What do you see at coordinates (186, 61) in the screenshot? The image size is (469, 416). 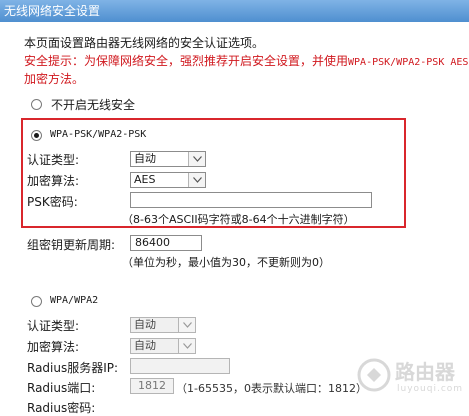 I see `security-tip-text: 安全提示：为保障网络安全，强烈推荐开启安全设置，并使用` at bounding box center [186, 61].